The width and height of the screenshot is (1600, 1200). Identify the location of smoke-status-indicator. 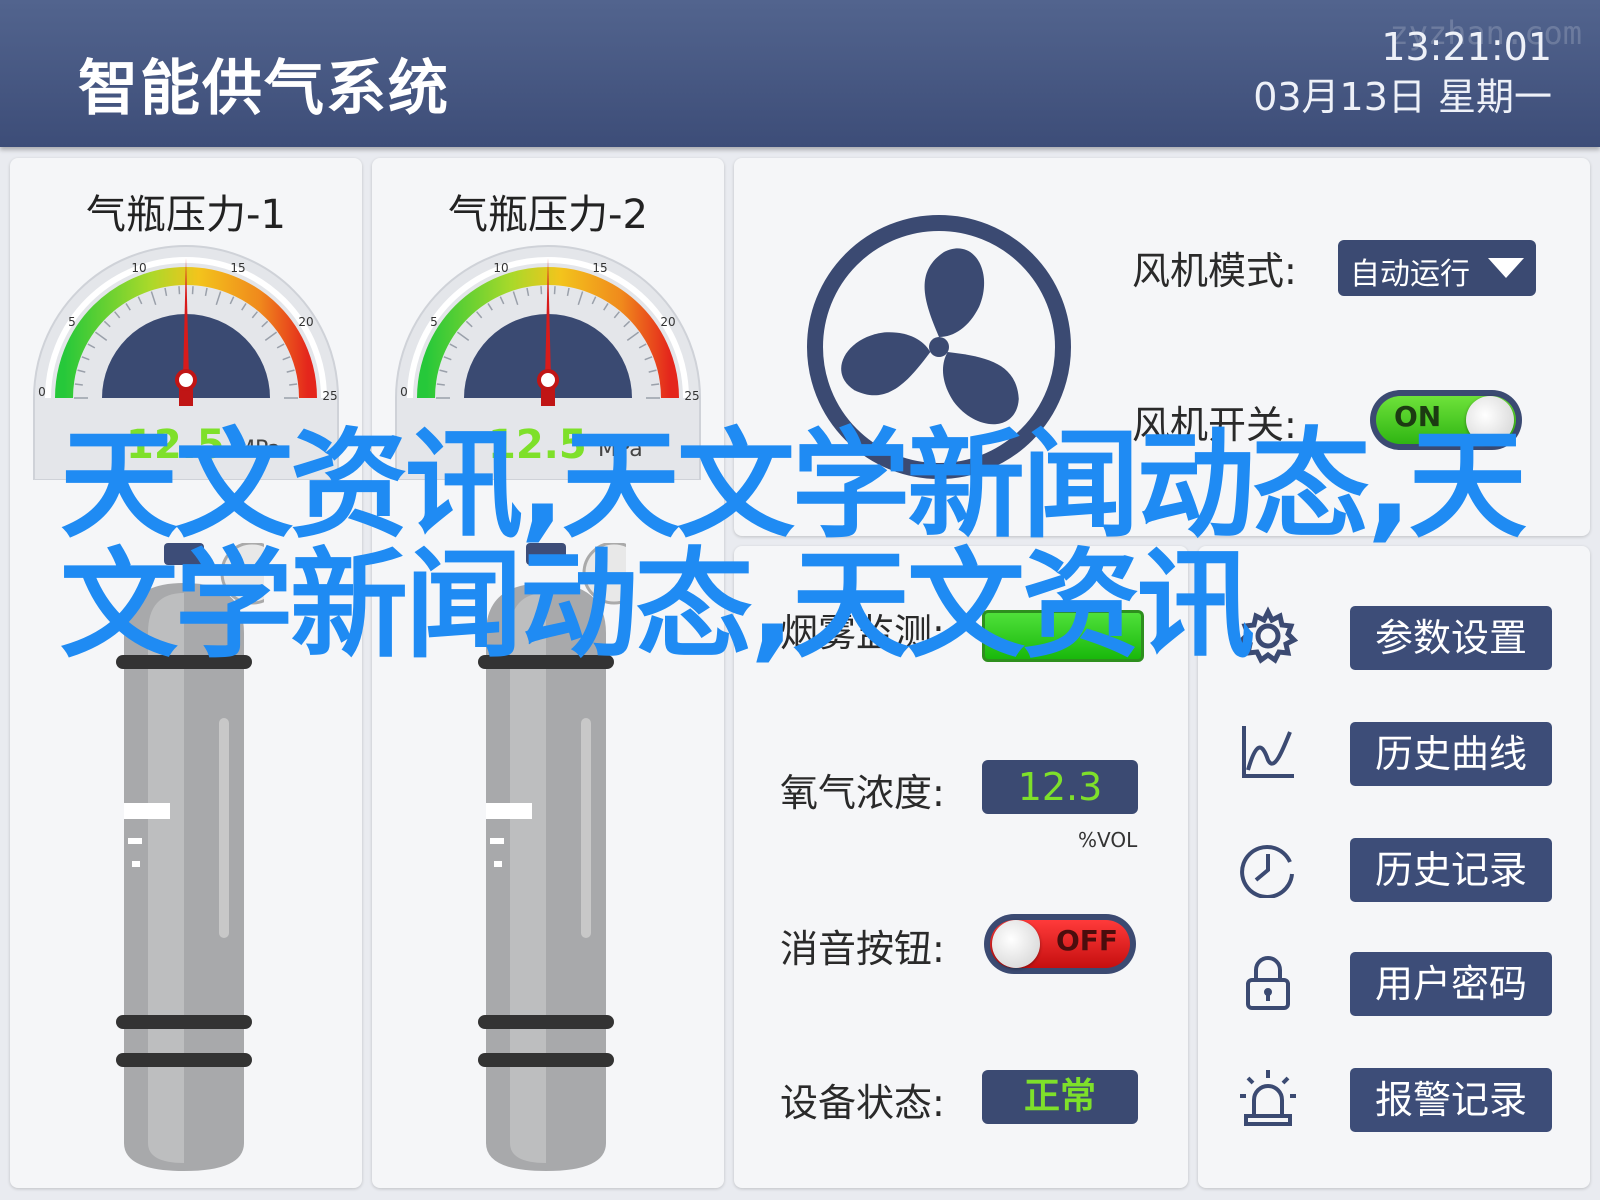
(1063, 636).